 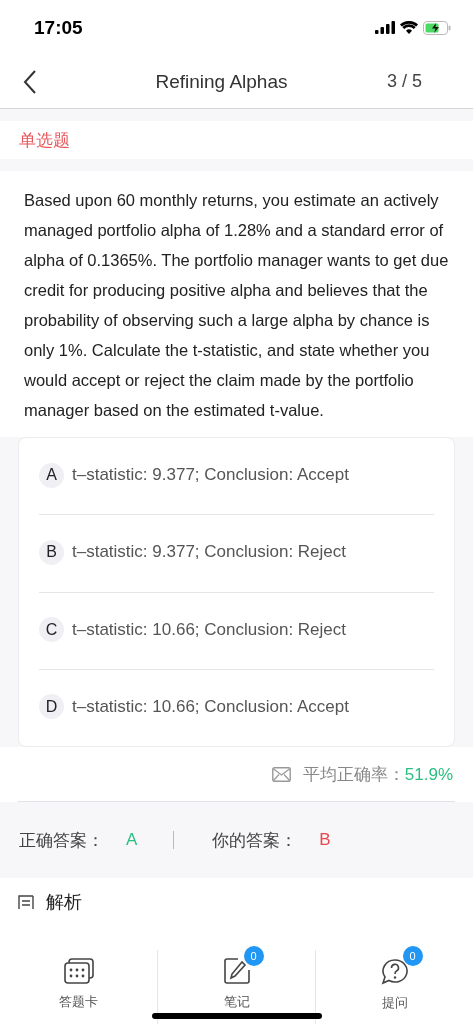 What do you see at coordinates (325, 840) in the screenshot?
I see `your-answer-value: B` at bounding box center [325, 840].